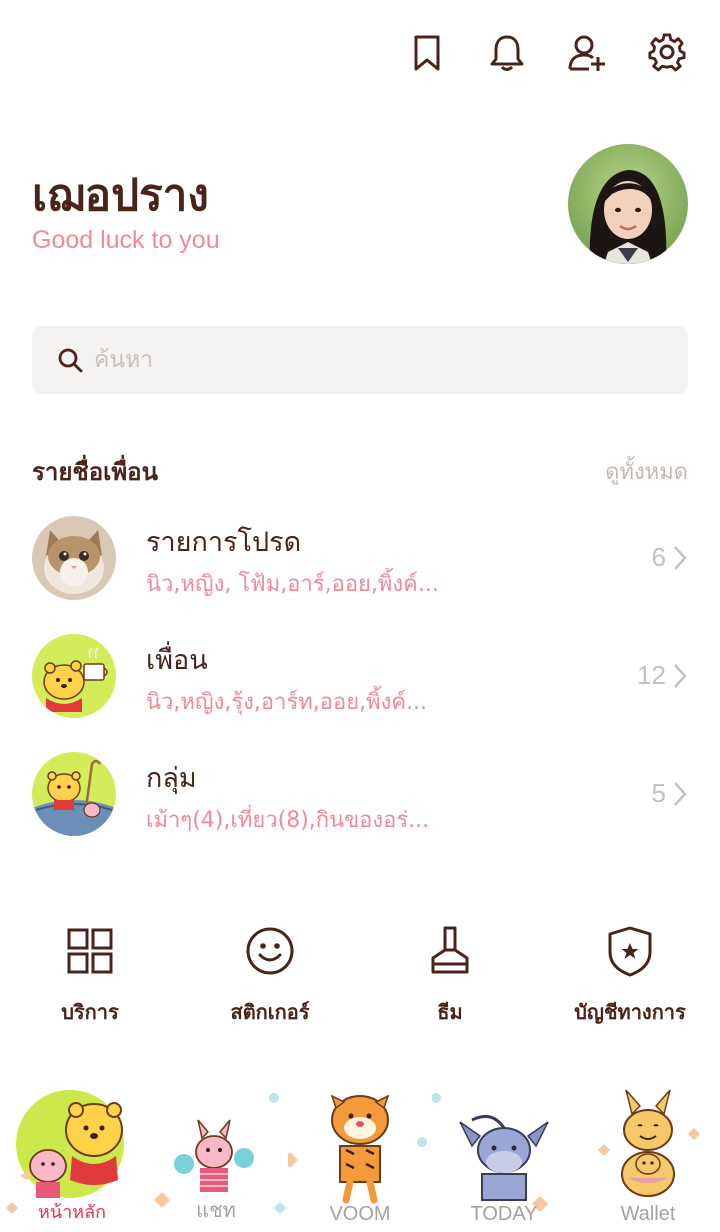 This screenshot has height=1232, width=720. I want to click on tab-today-label: TODAY, so click(504, 1214).